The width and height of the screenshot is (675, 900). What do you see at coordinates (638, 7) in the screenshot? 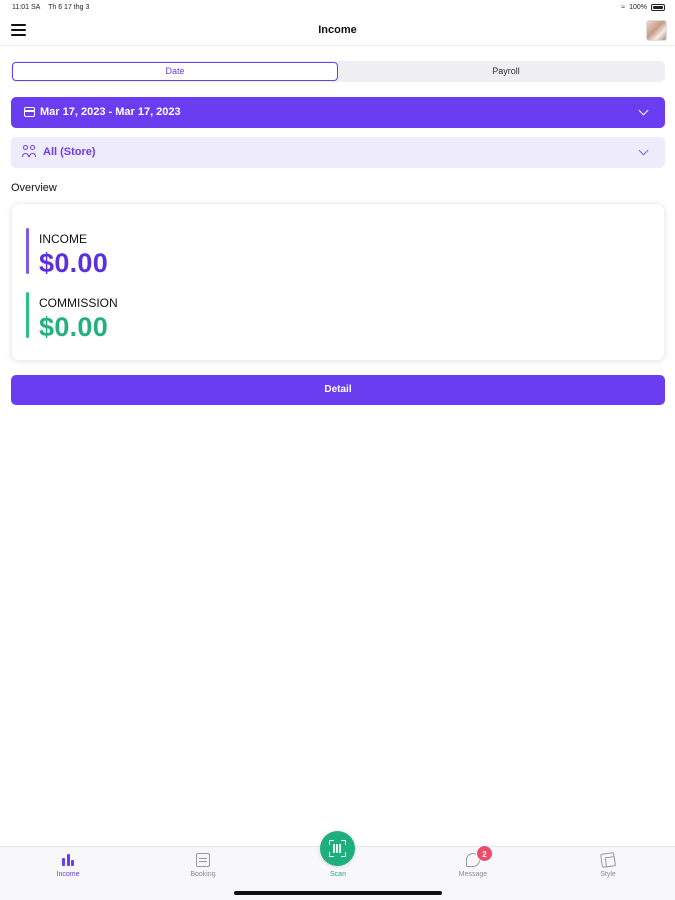
I see `battery-percent: 100%` at bounding box center [638, 7].